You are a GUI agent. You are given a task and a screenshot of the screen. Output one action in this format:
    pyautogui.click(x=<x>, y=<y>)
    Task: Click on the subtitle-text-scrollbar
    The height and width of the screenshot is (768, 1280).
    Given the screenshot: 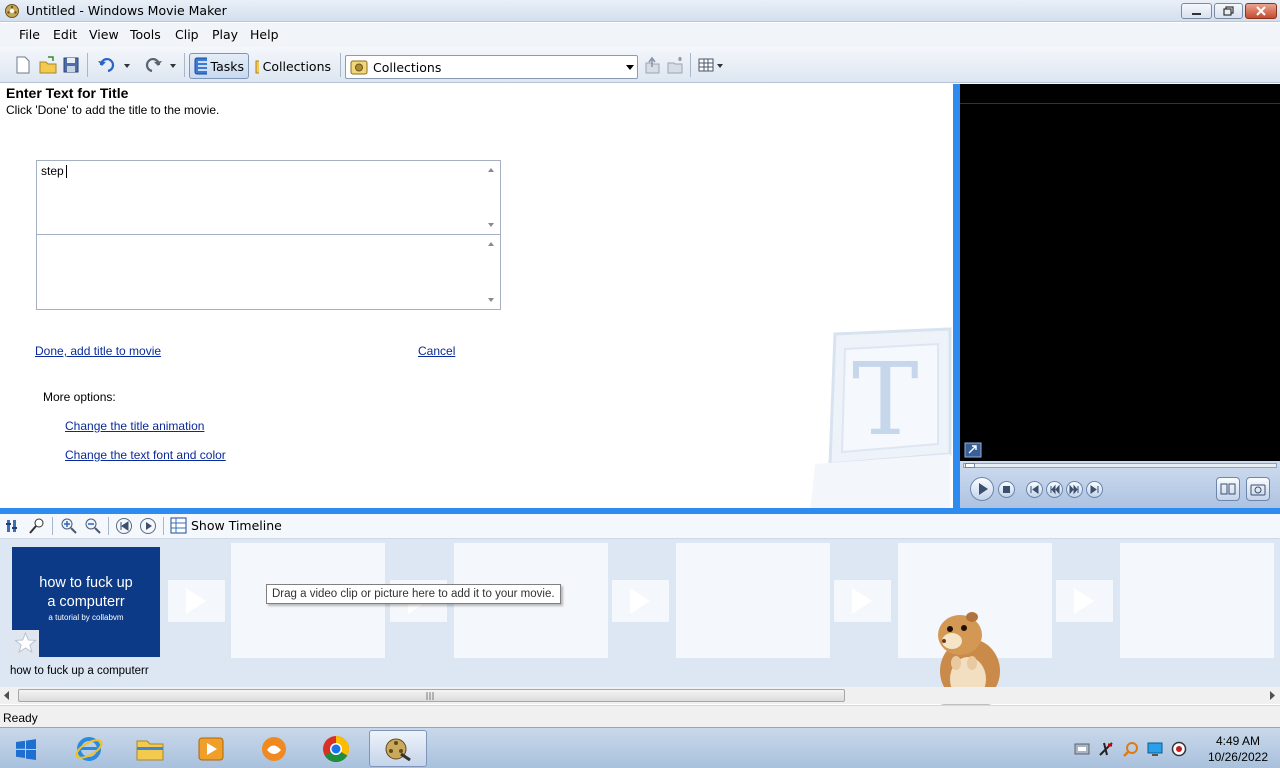 What is the action you would take?
    pyautogui.click(x=491, y=272)
    